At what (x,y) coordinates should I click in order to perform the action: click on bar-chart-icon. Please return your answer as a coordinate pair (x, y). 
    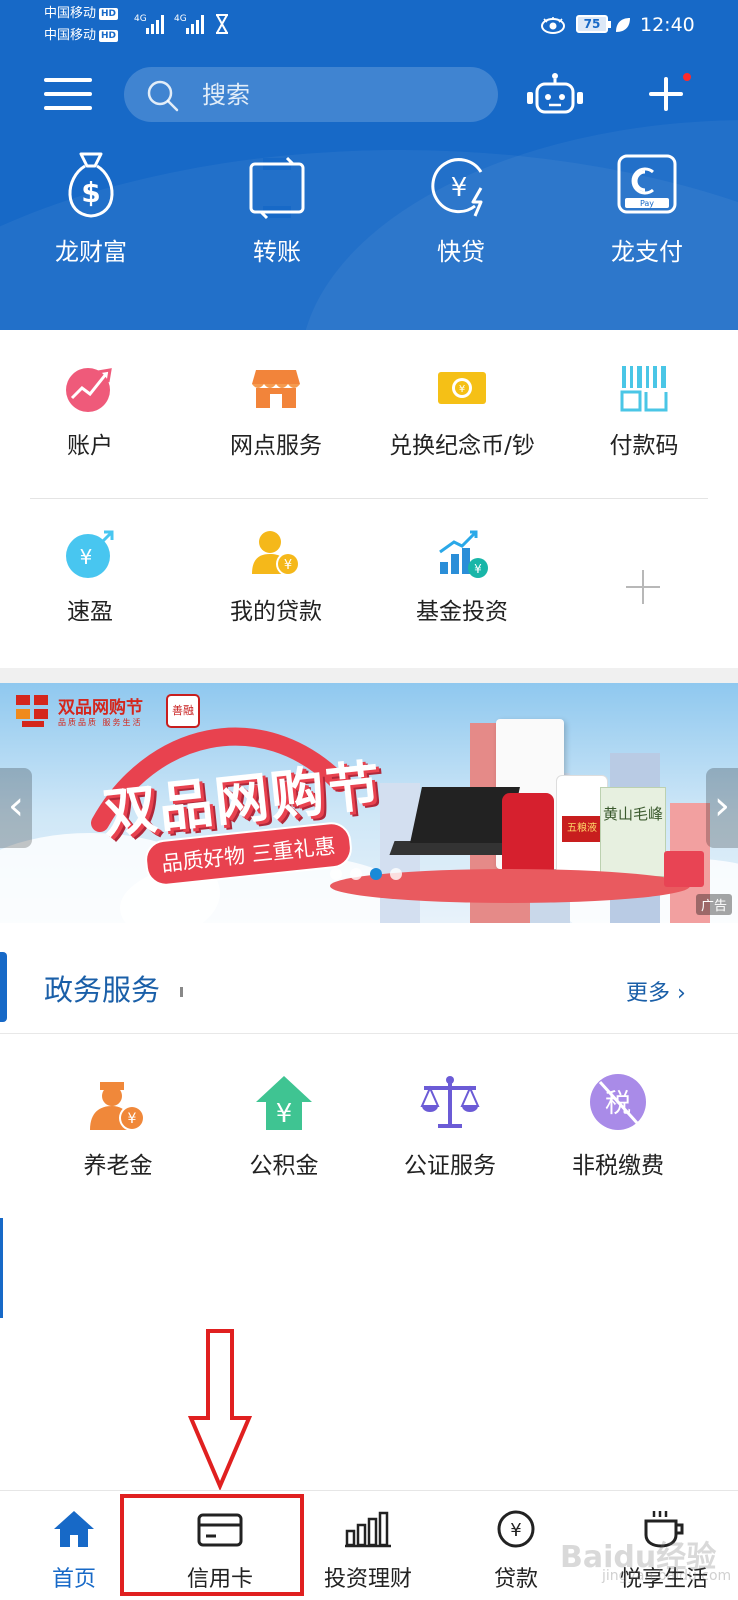
    Looking at the image, I should click on (368, 1529).